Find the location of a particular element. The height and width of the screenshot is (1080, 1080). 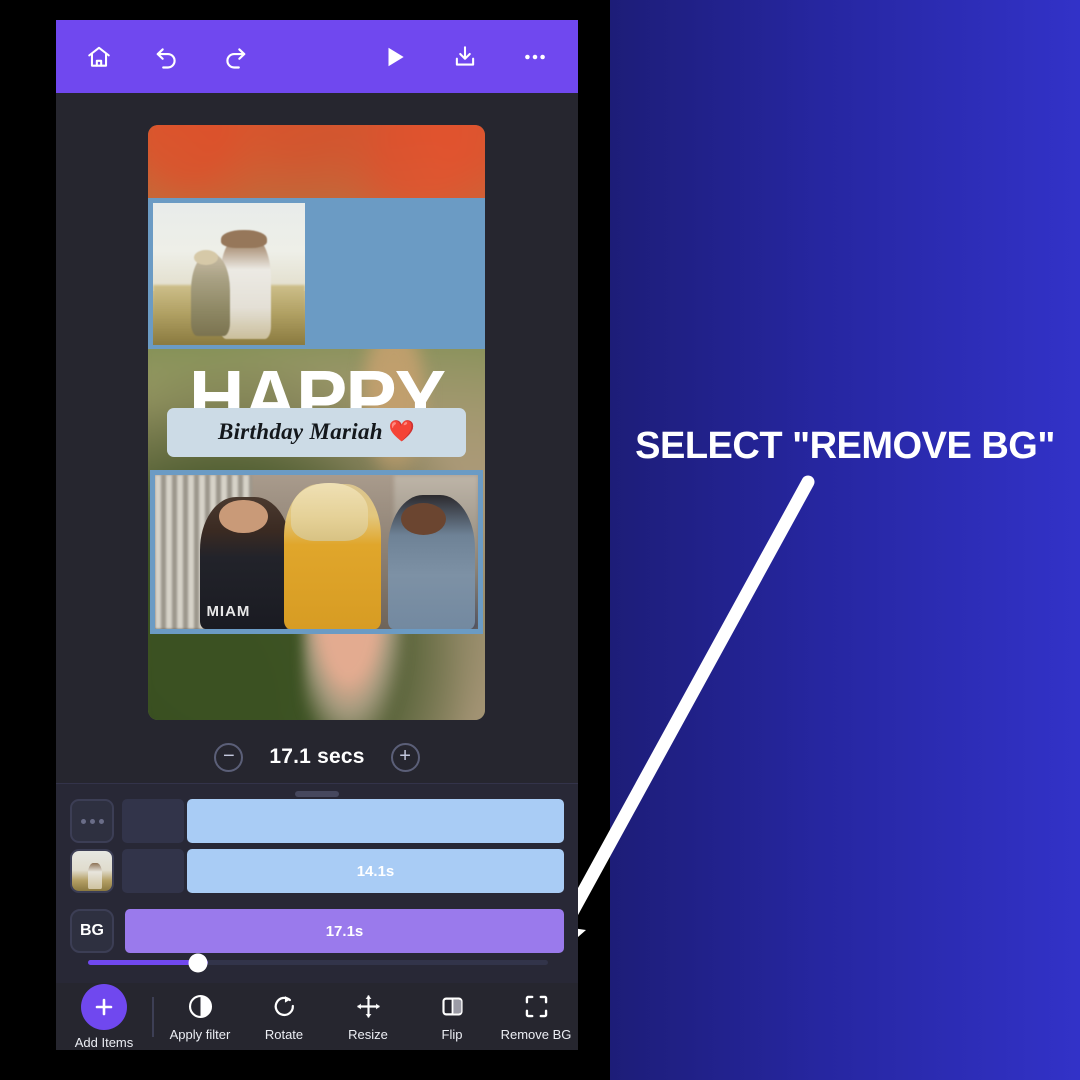

track-clip-bar is located at coordinates (375, 821).